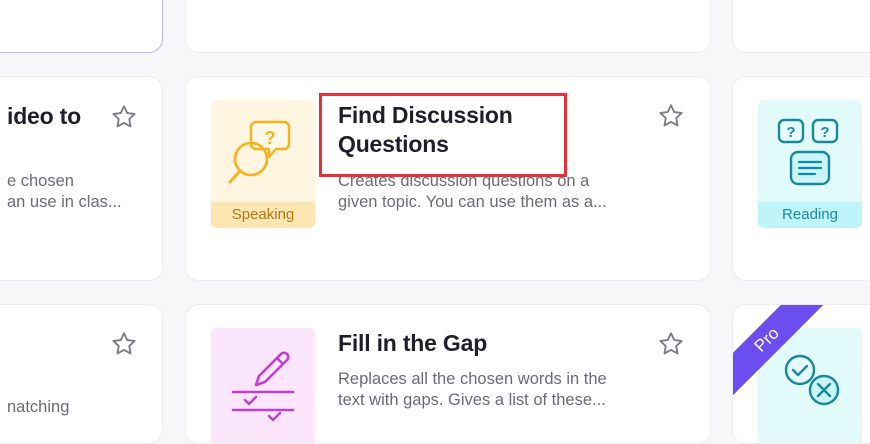 The height and width of the screenshot is (444, 870). What do you see at coordinates (808, 152) in the screenshot?
I see `chat-question-icon: ? ?` at bounding box center [808, 152].